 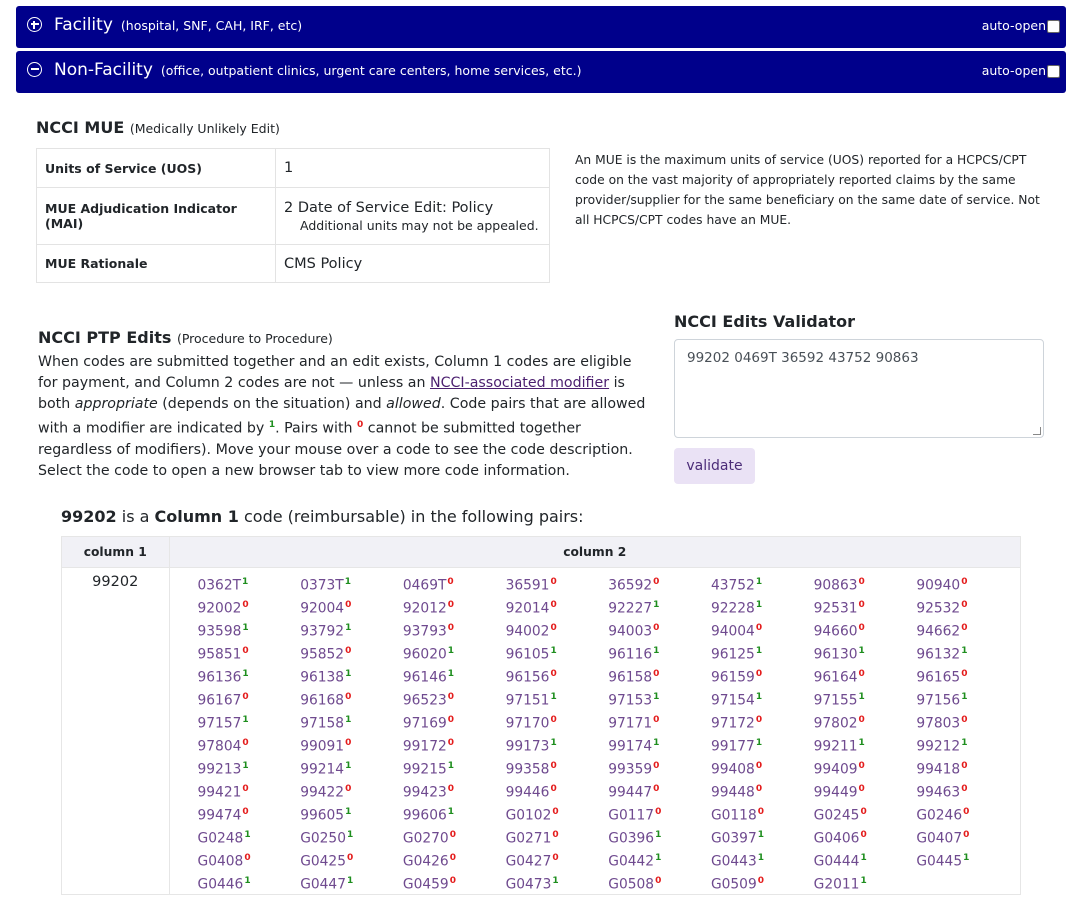 I want to click on column2-code: 961640, so click(x=865, y=674).